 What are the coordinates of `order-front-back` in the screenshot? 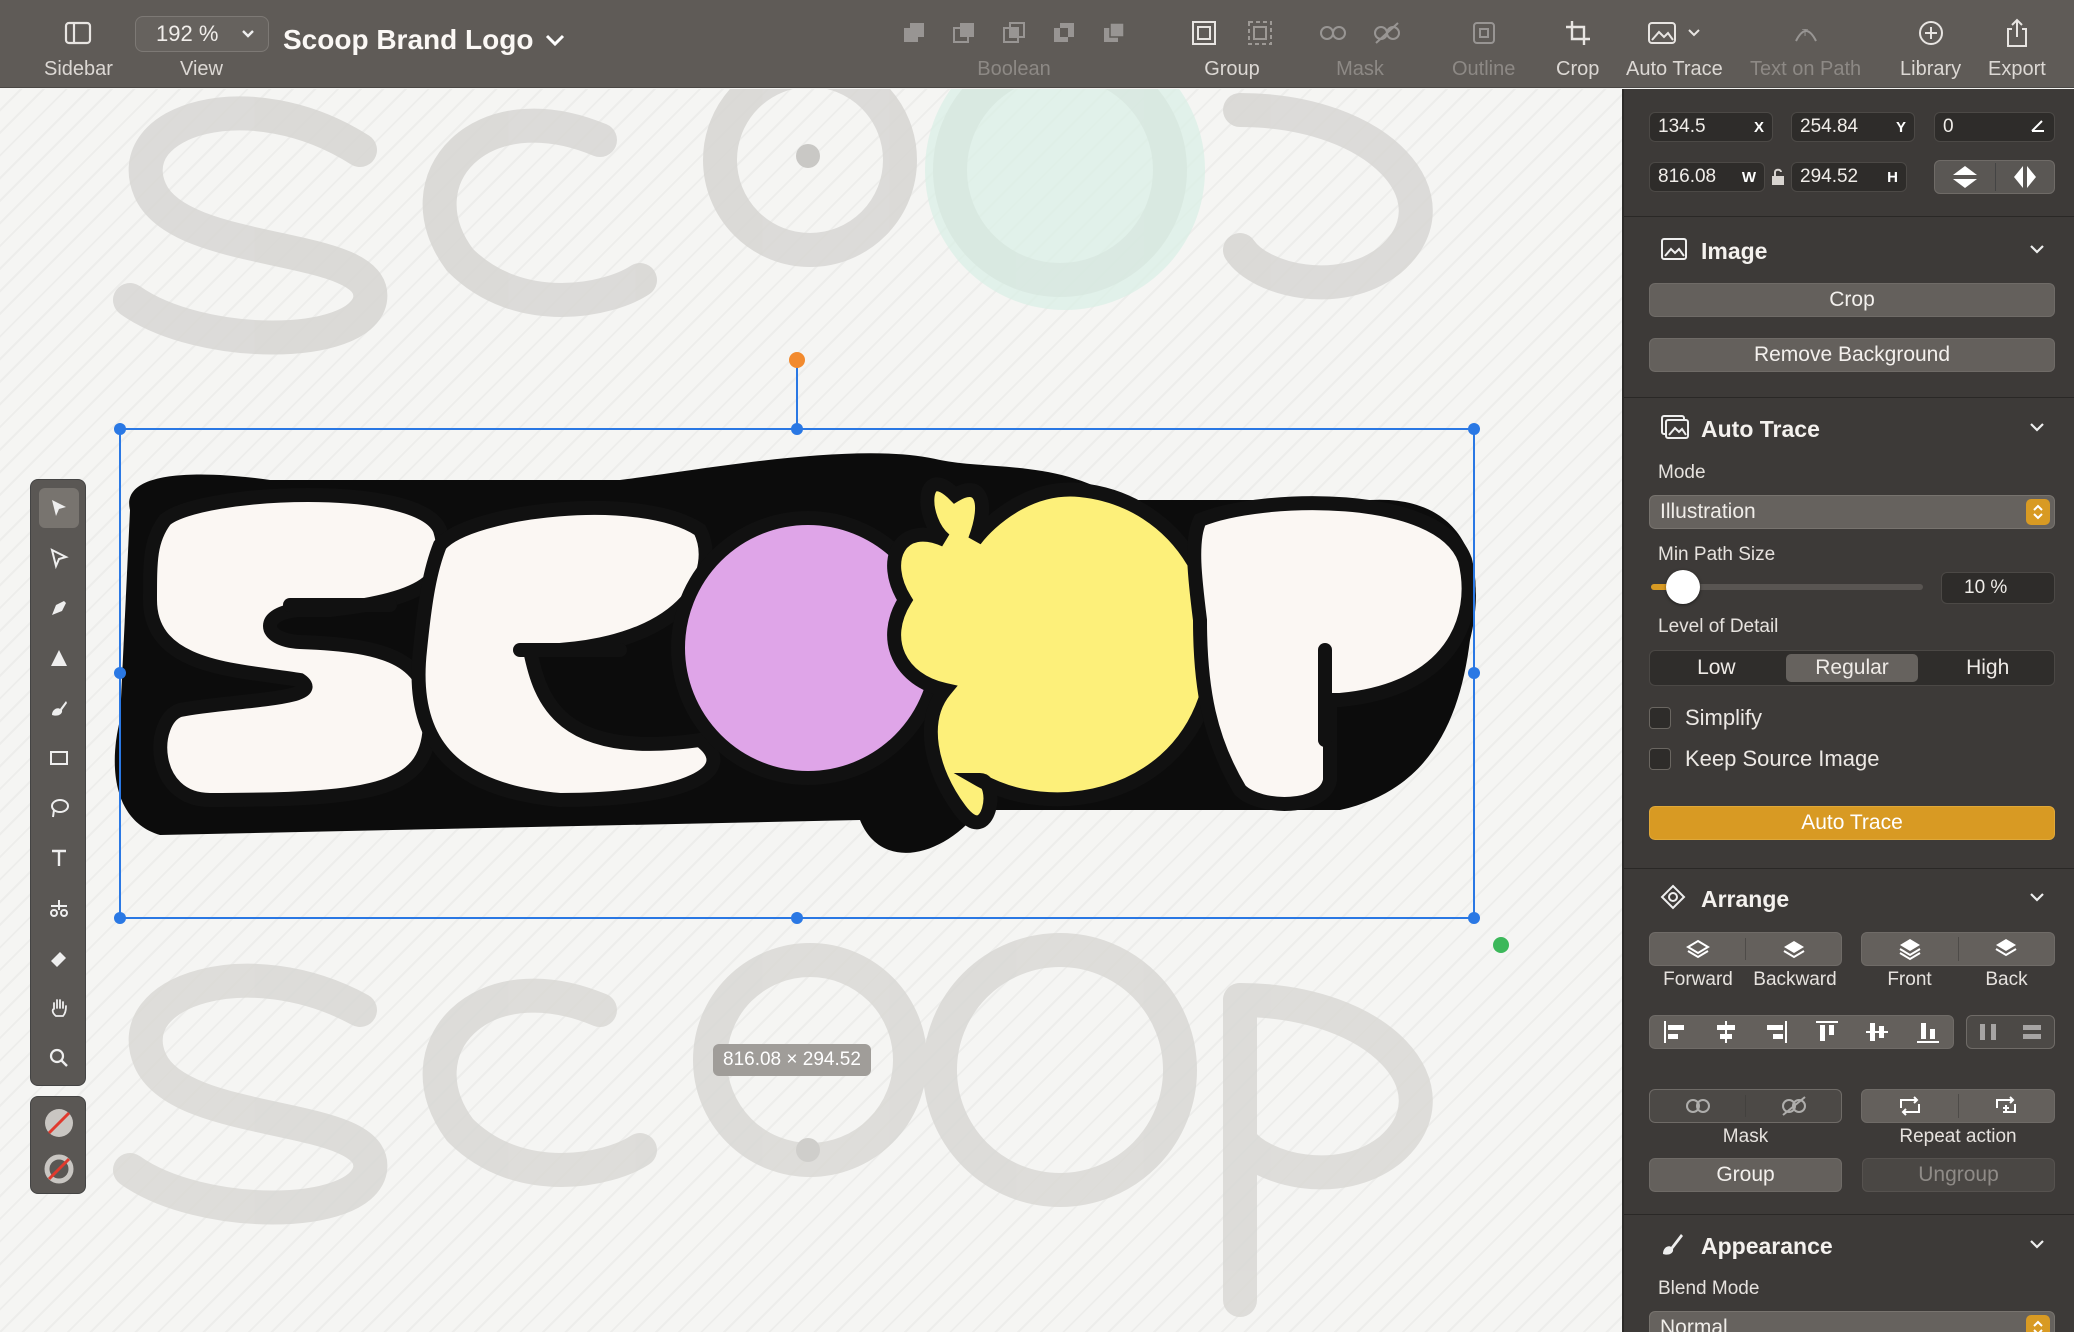 It's located at (1958, 949).